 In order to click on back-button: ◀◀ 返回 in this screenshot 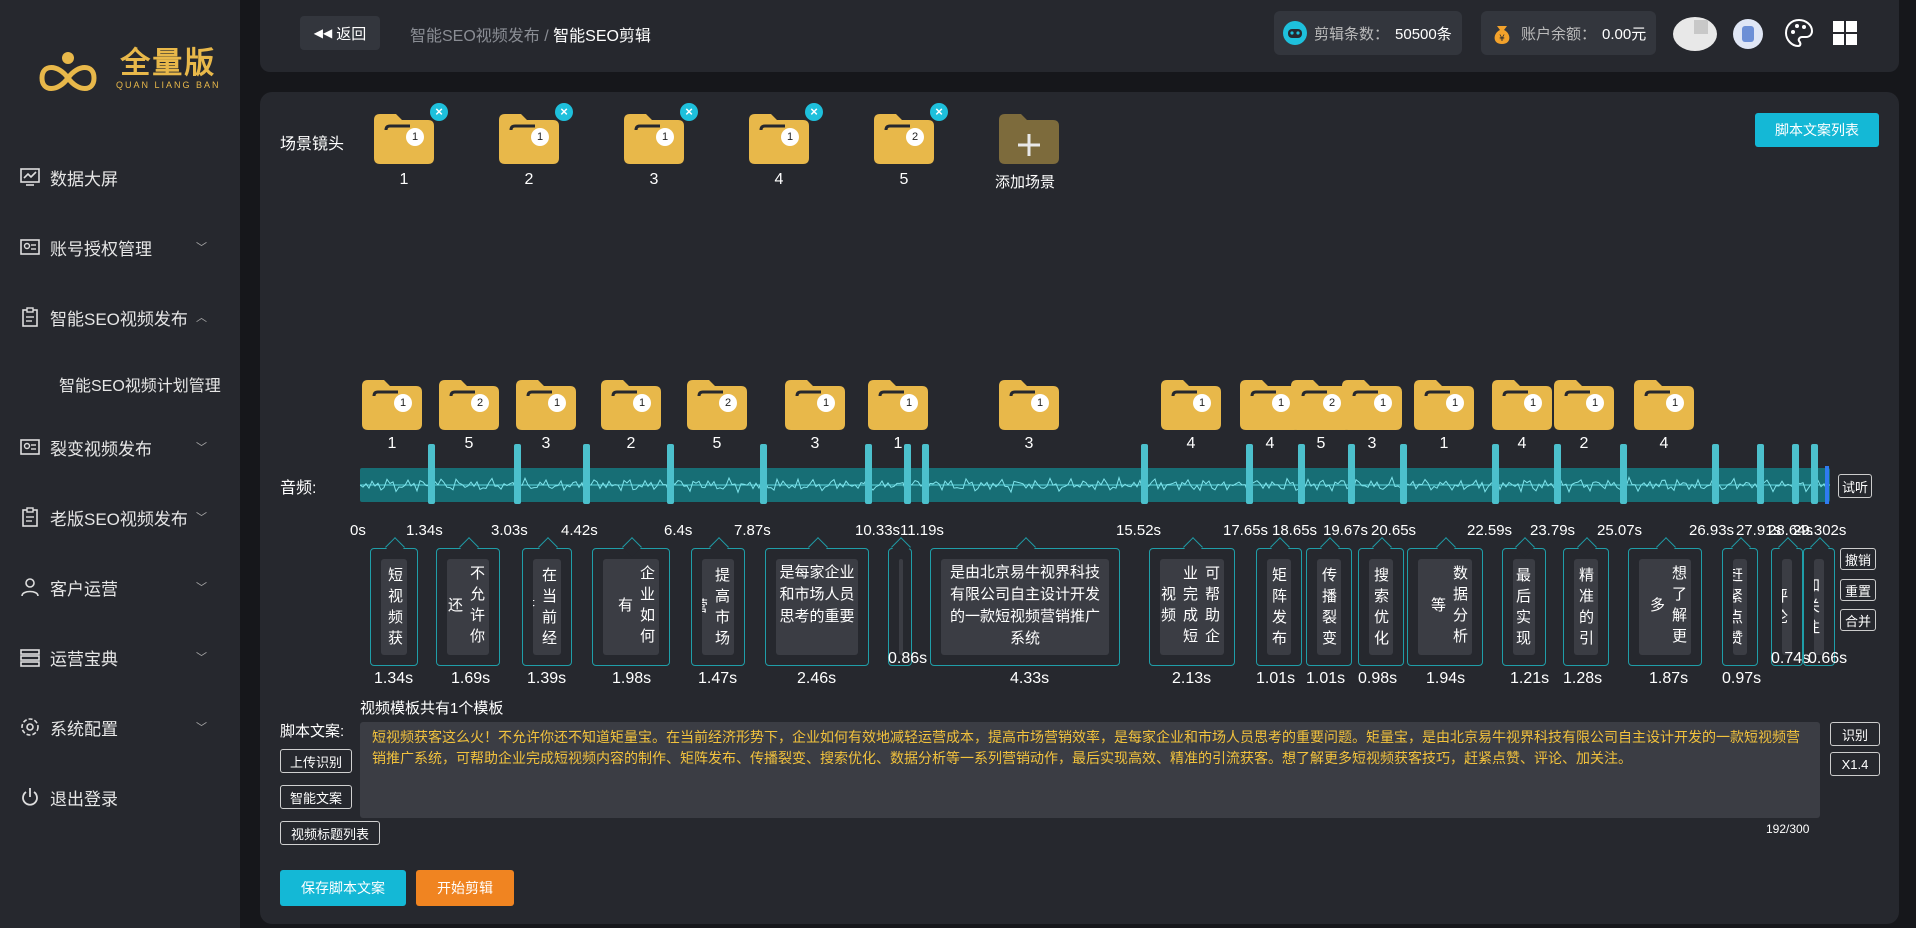, I will do `click(340, 33)`.